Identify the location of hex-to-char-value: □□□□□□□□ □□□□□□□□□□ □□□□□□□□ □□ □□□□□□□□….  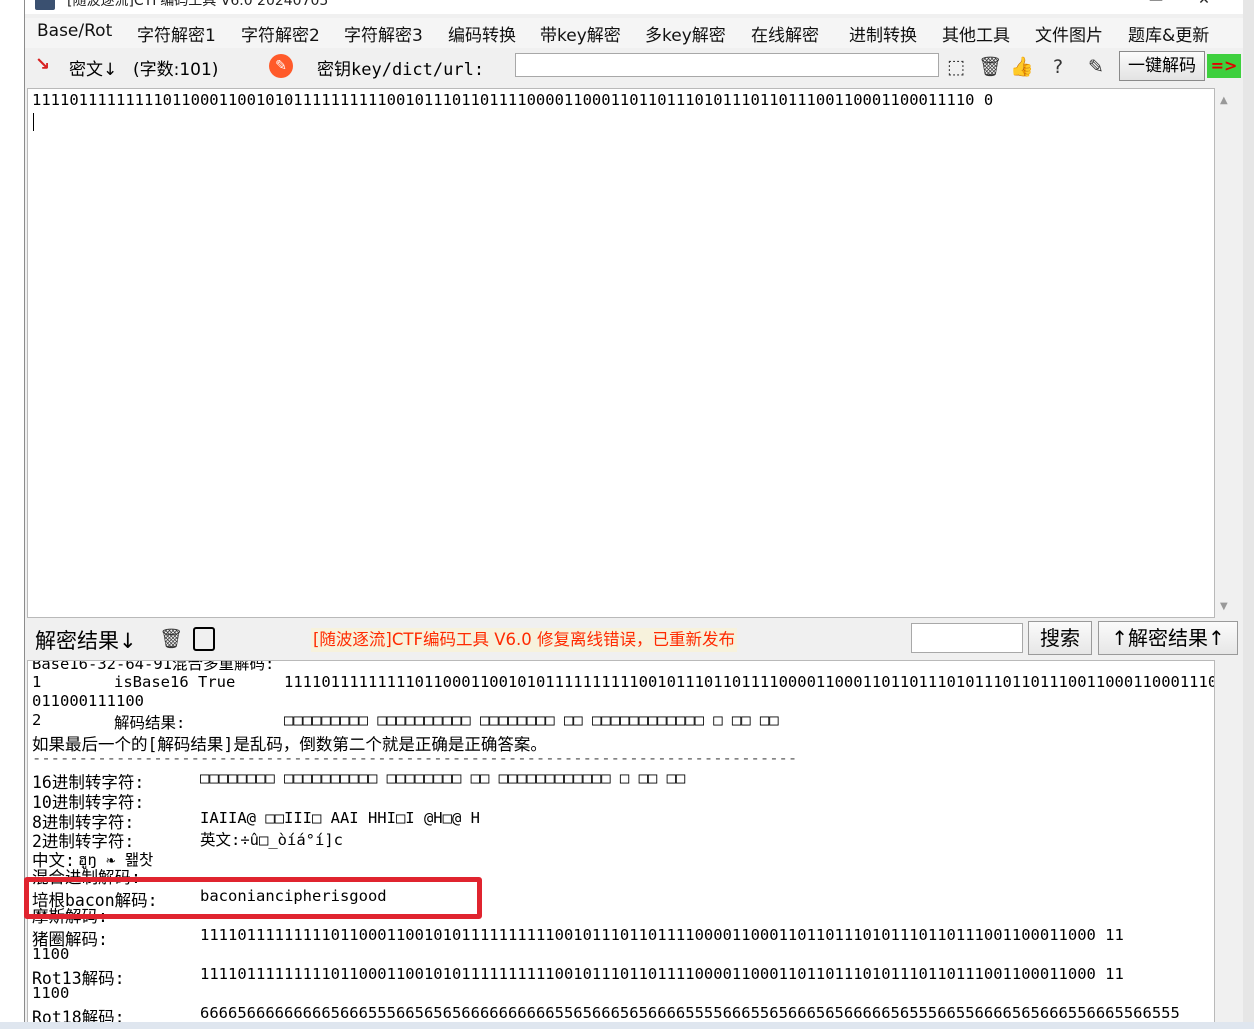
(443, 778).